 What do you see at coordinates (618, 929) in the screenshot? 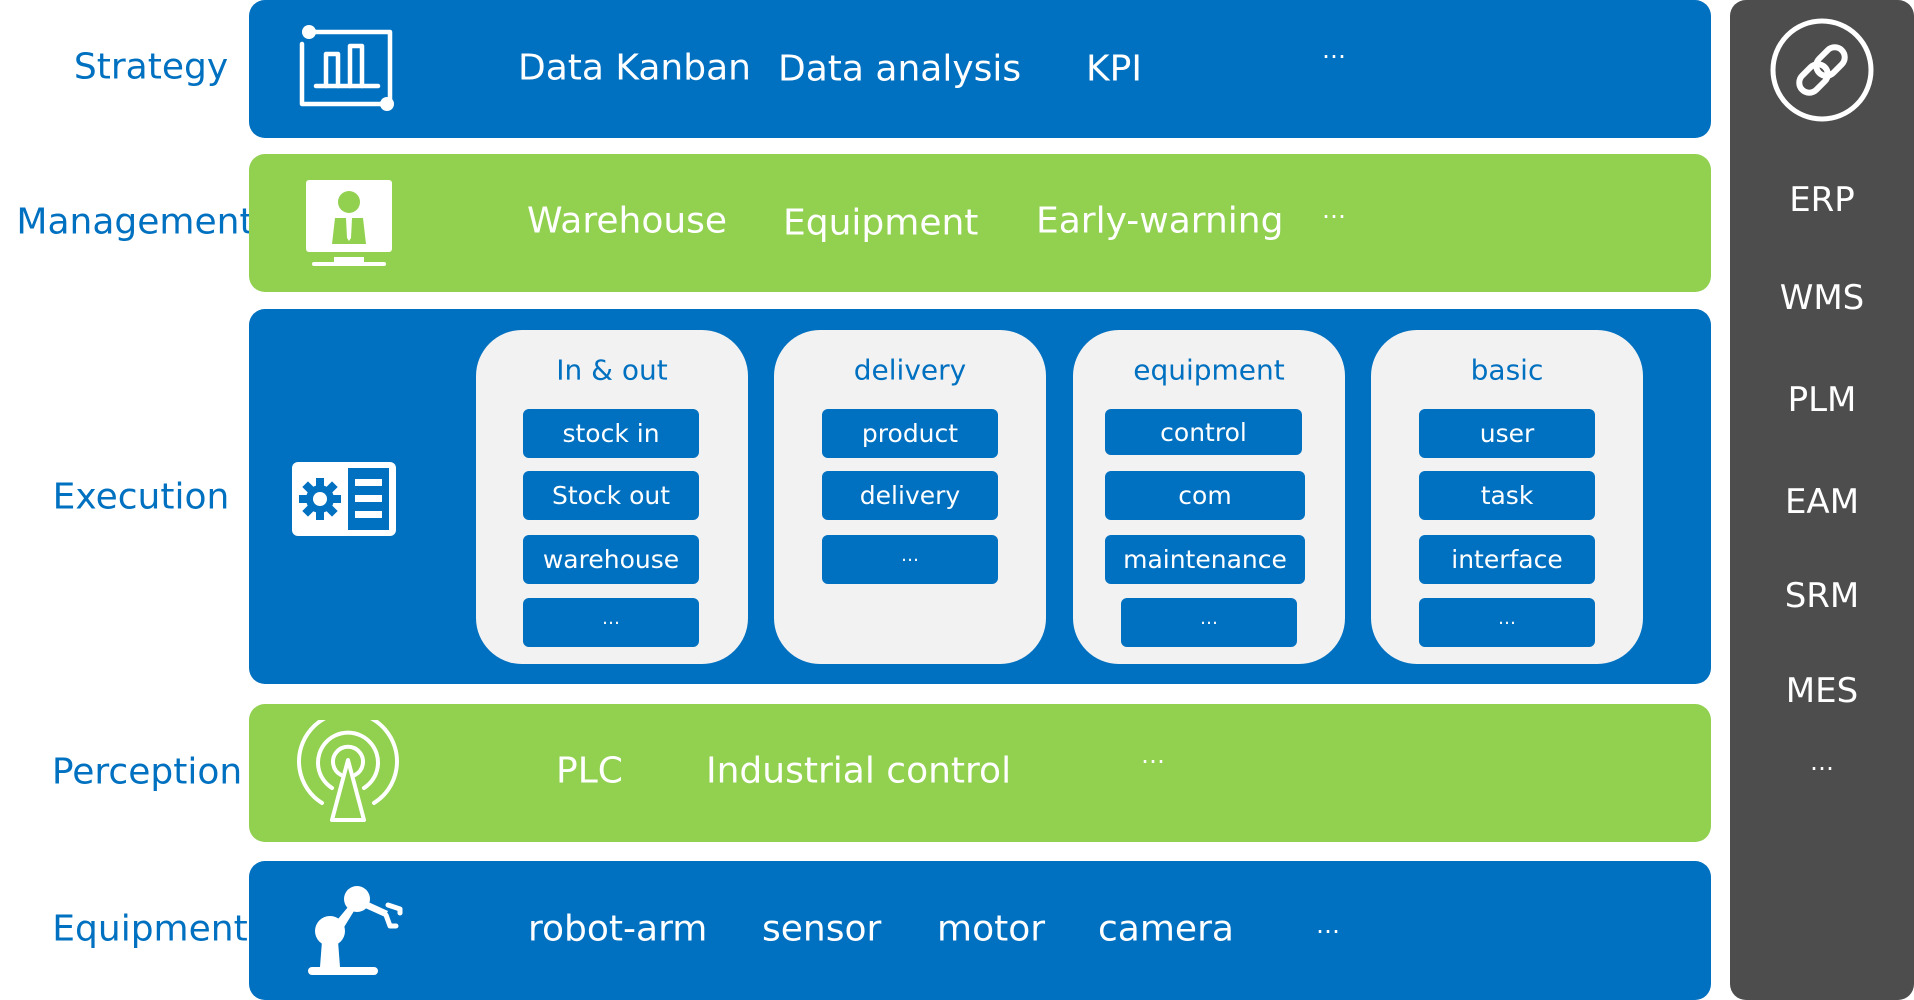
I see `equipment-item: robot-arm` at bounding box center [618, 929].